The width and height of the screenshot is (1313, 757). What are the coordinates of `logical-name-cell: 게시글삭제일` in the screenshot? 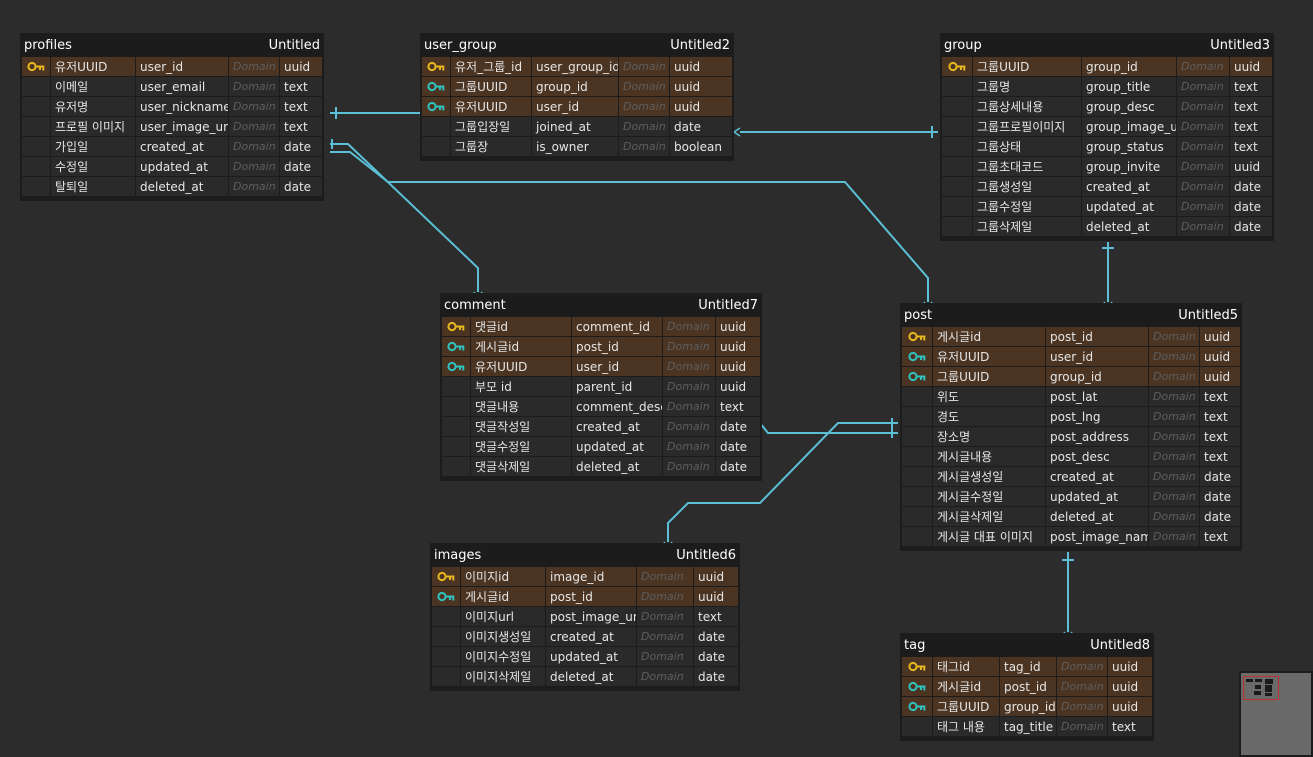 It's located at (989, 516).